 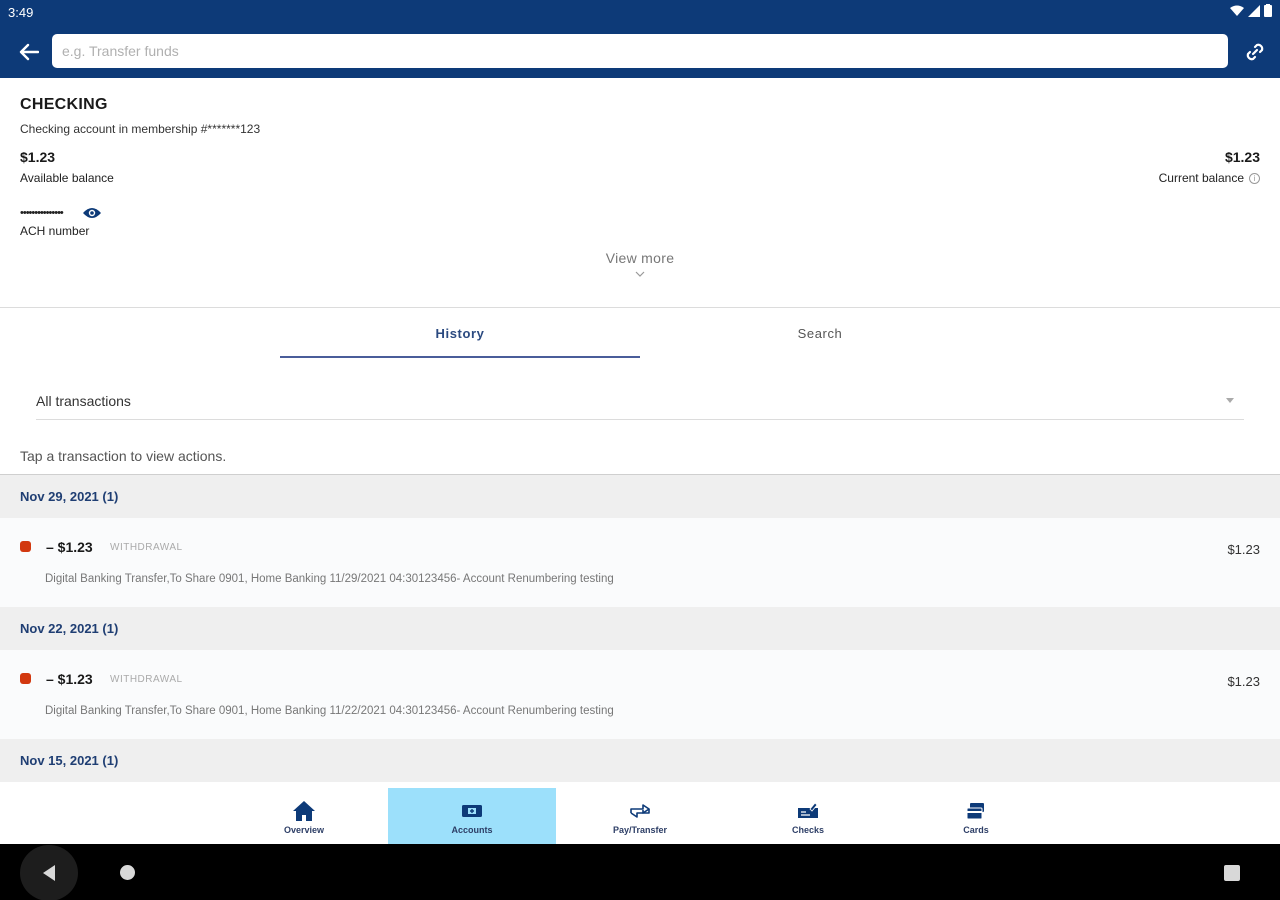 I want to click on view-more-label: View more, so click(x=640, y=258).